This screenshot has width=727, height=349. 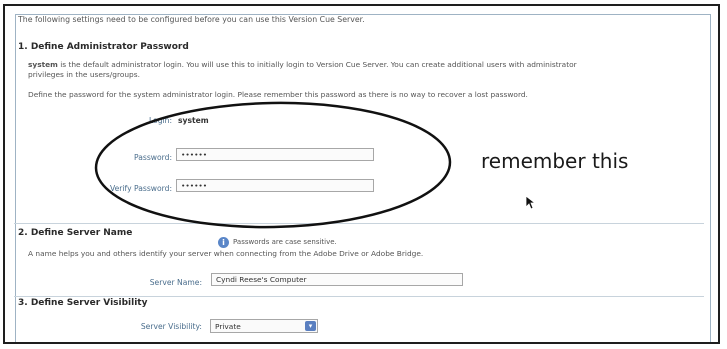 I want to click on mouse-cursor-icon, so click(x=531, y=202).